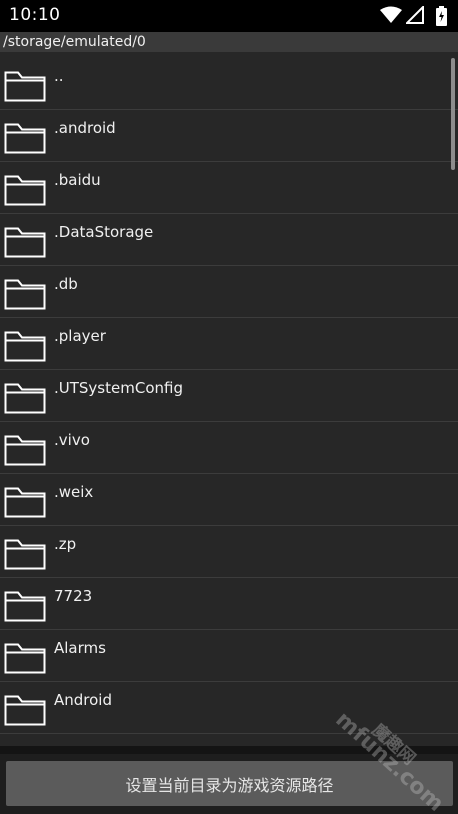  What do you see at coordinates (80, 648) in the screenshot?
I see `folder-name: Alarms` at bounding box center [80, 648].